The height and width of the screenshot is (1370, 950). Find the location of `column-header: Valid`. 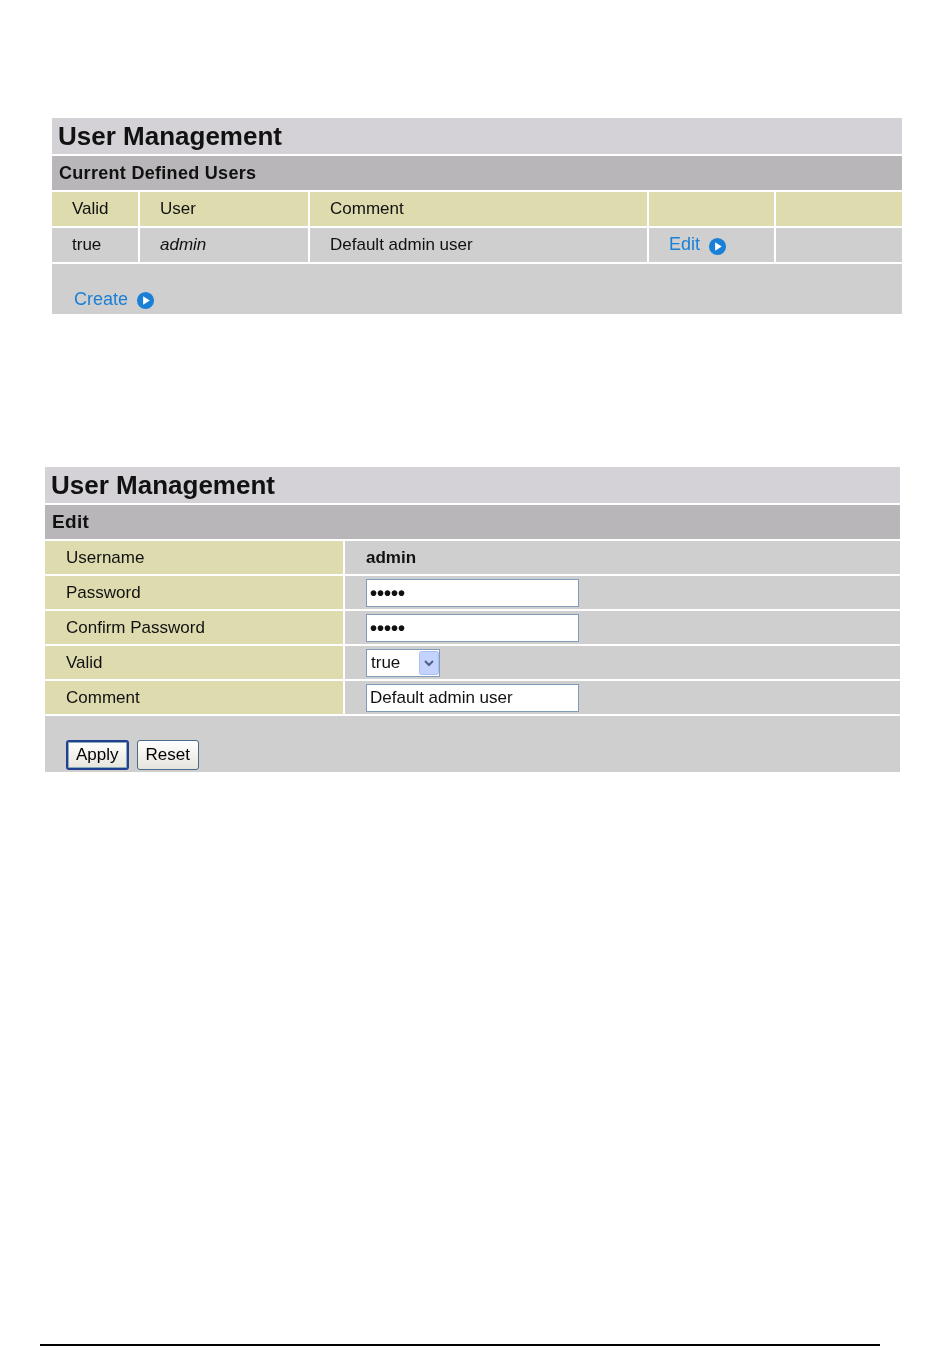

column-header: Valid is located at coordinates (95, 209).